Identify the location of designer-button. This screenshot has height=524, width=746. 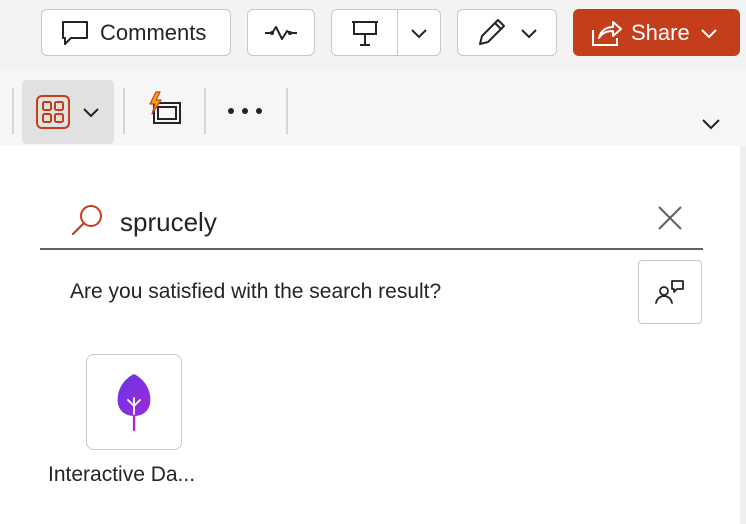
(163, 110).